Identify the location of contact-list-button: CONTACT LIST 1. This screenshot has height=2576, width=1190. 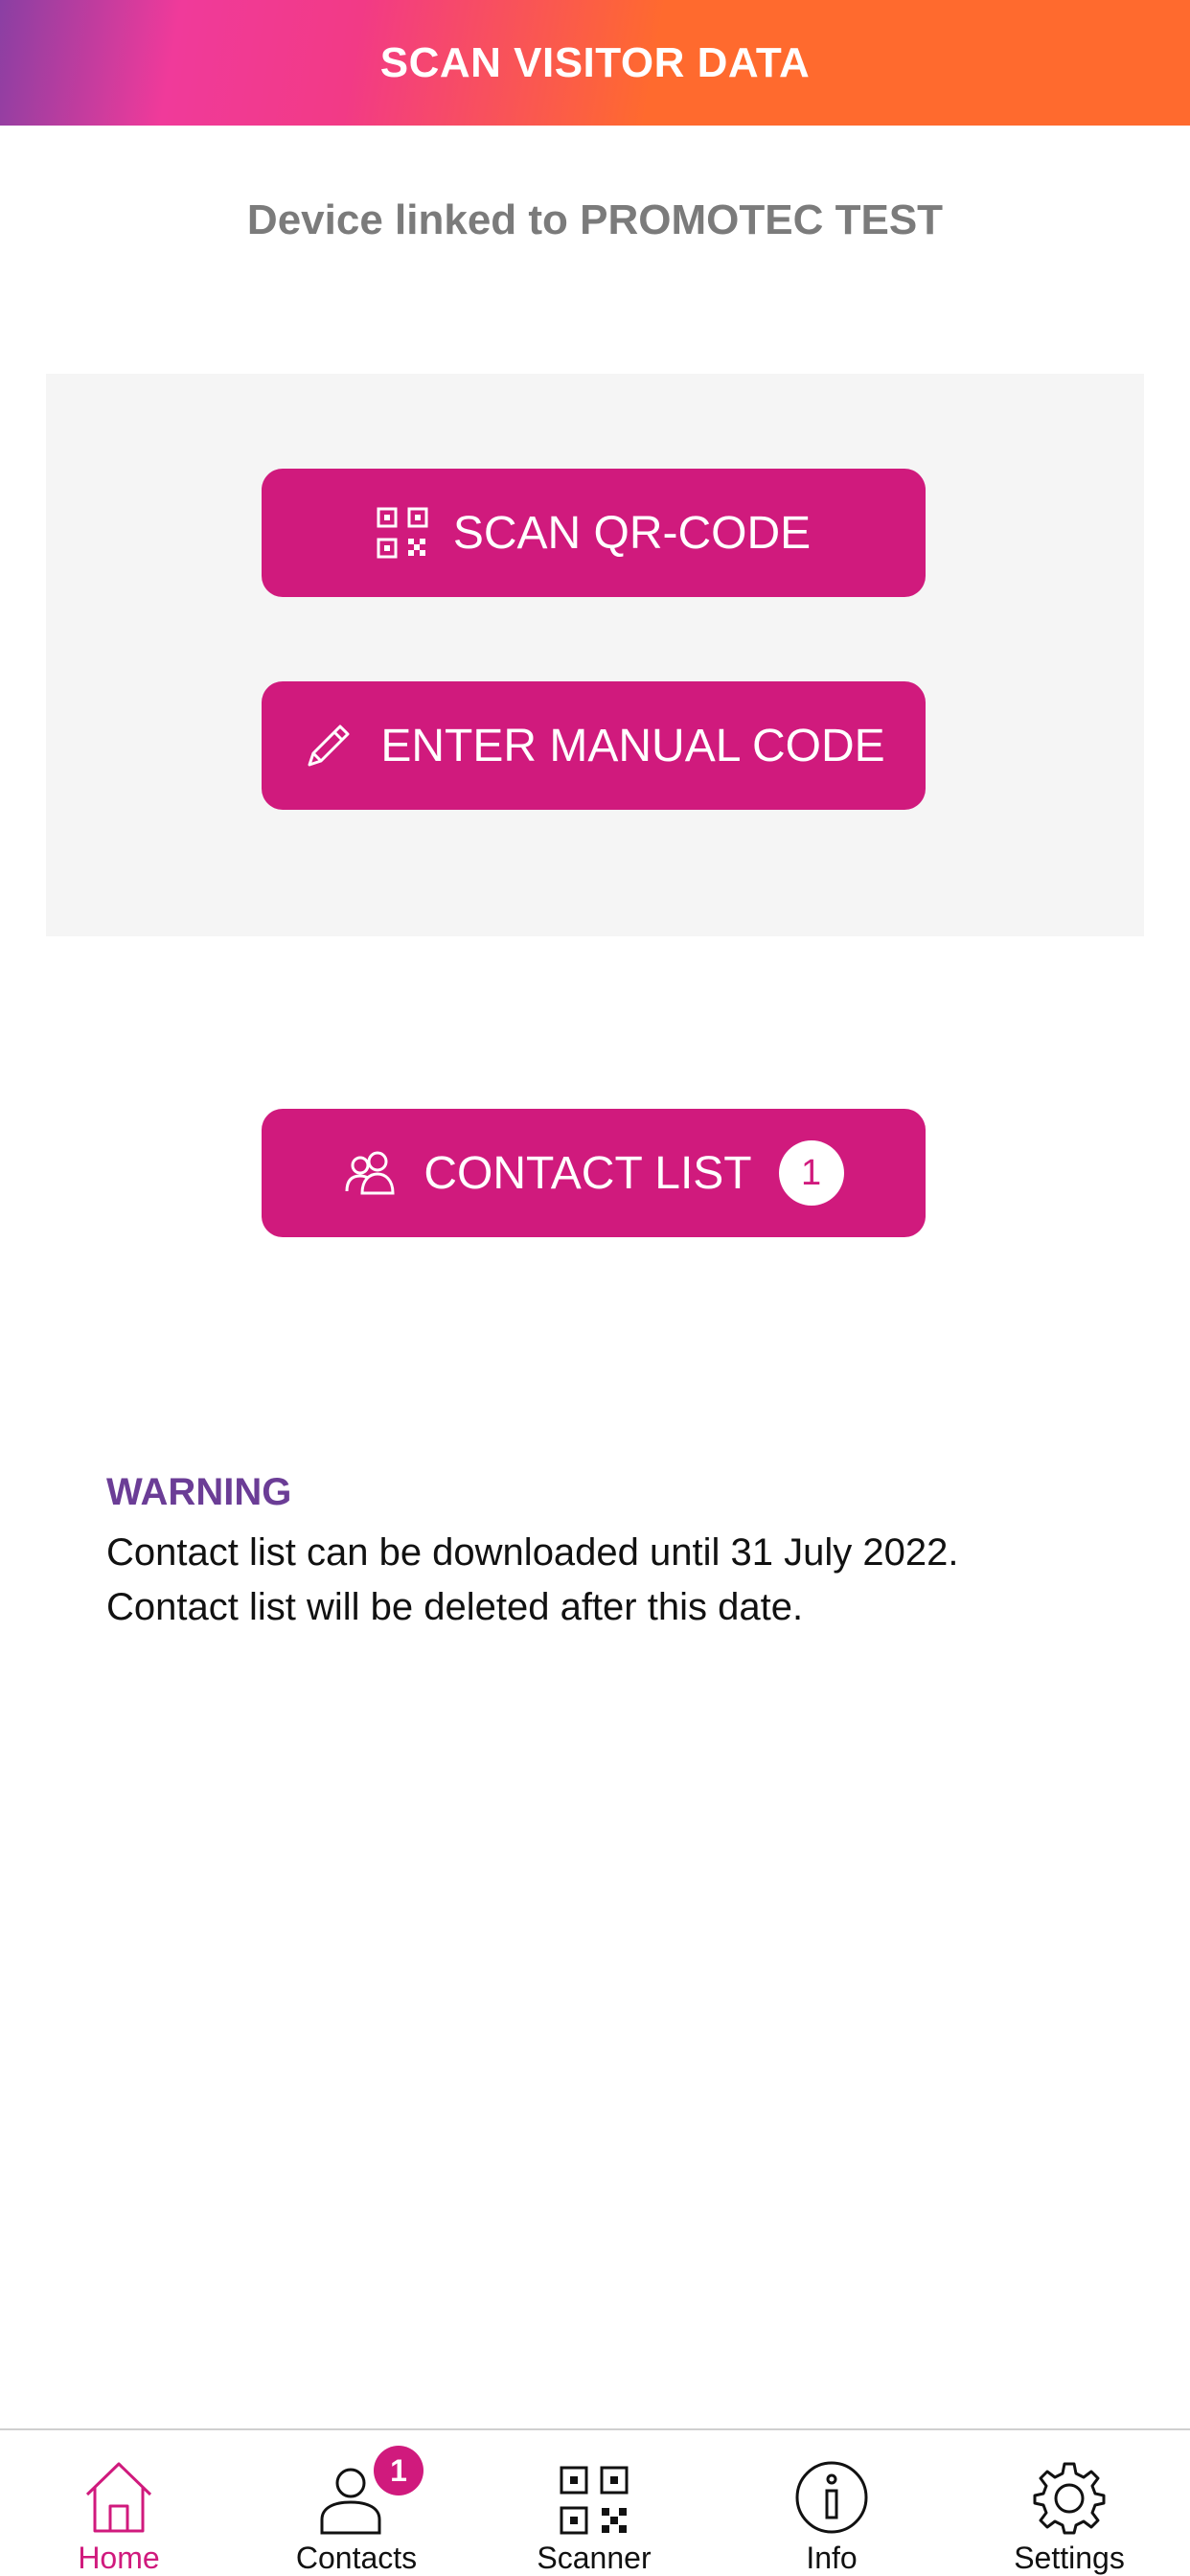
(594, 1173).